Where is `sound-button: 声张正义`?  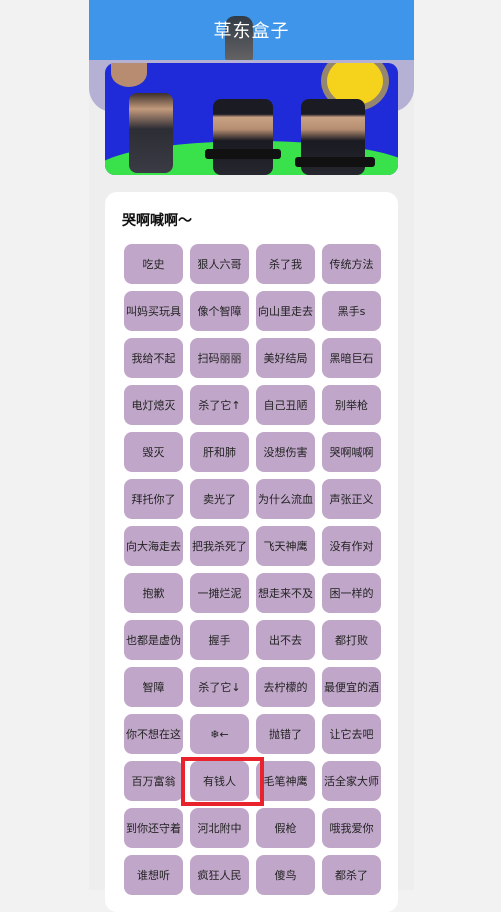
sound-button: 声张正义 is located at coordinates (351, 499).